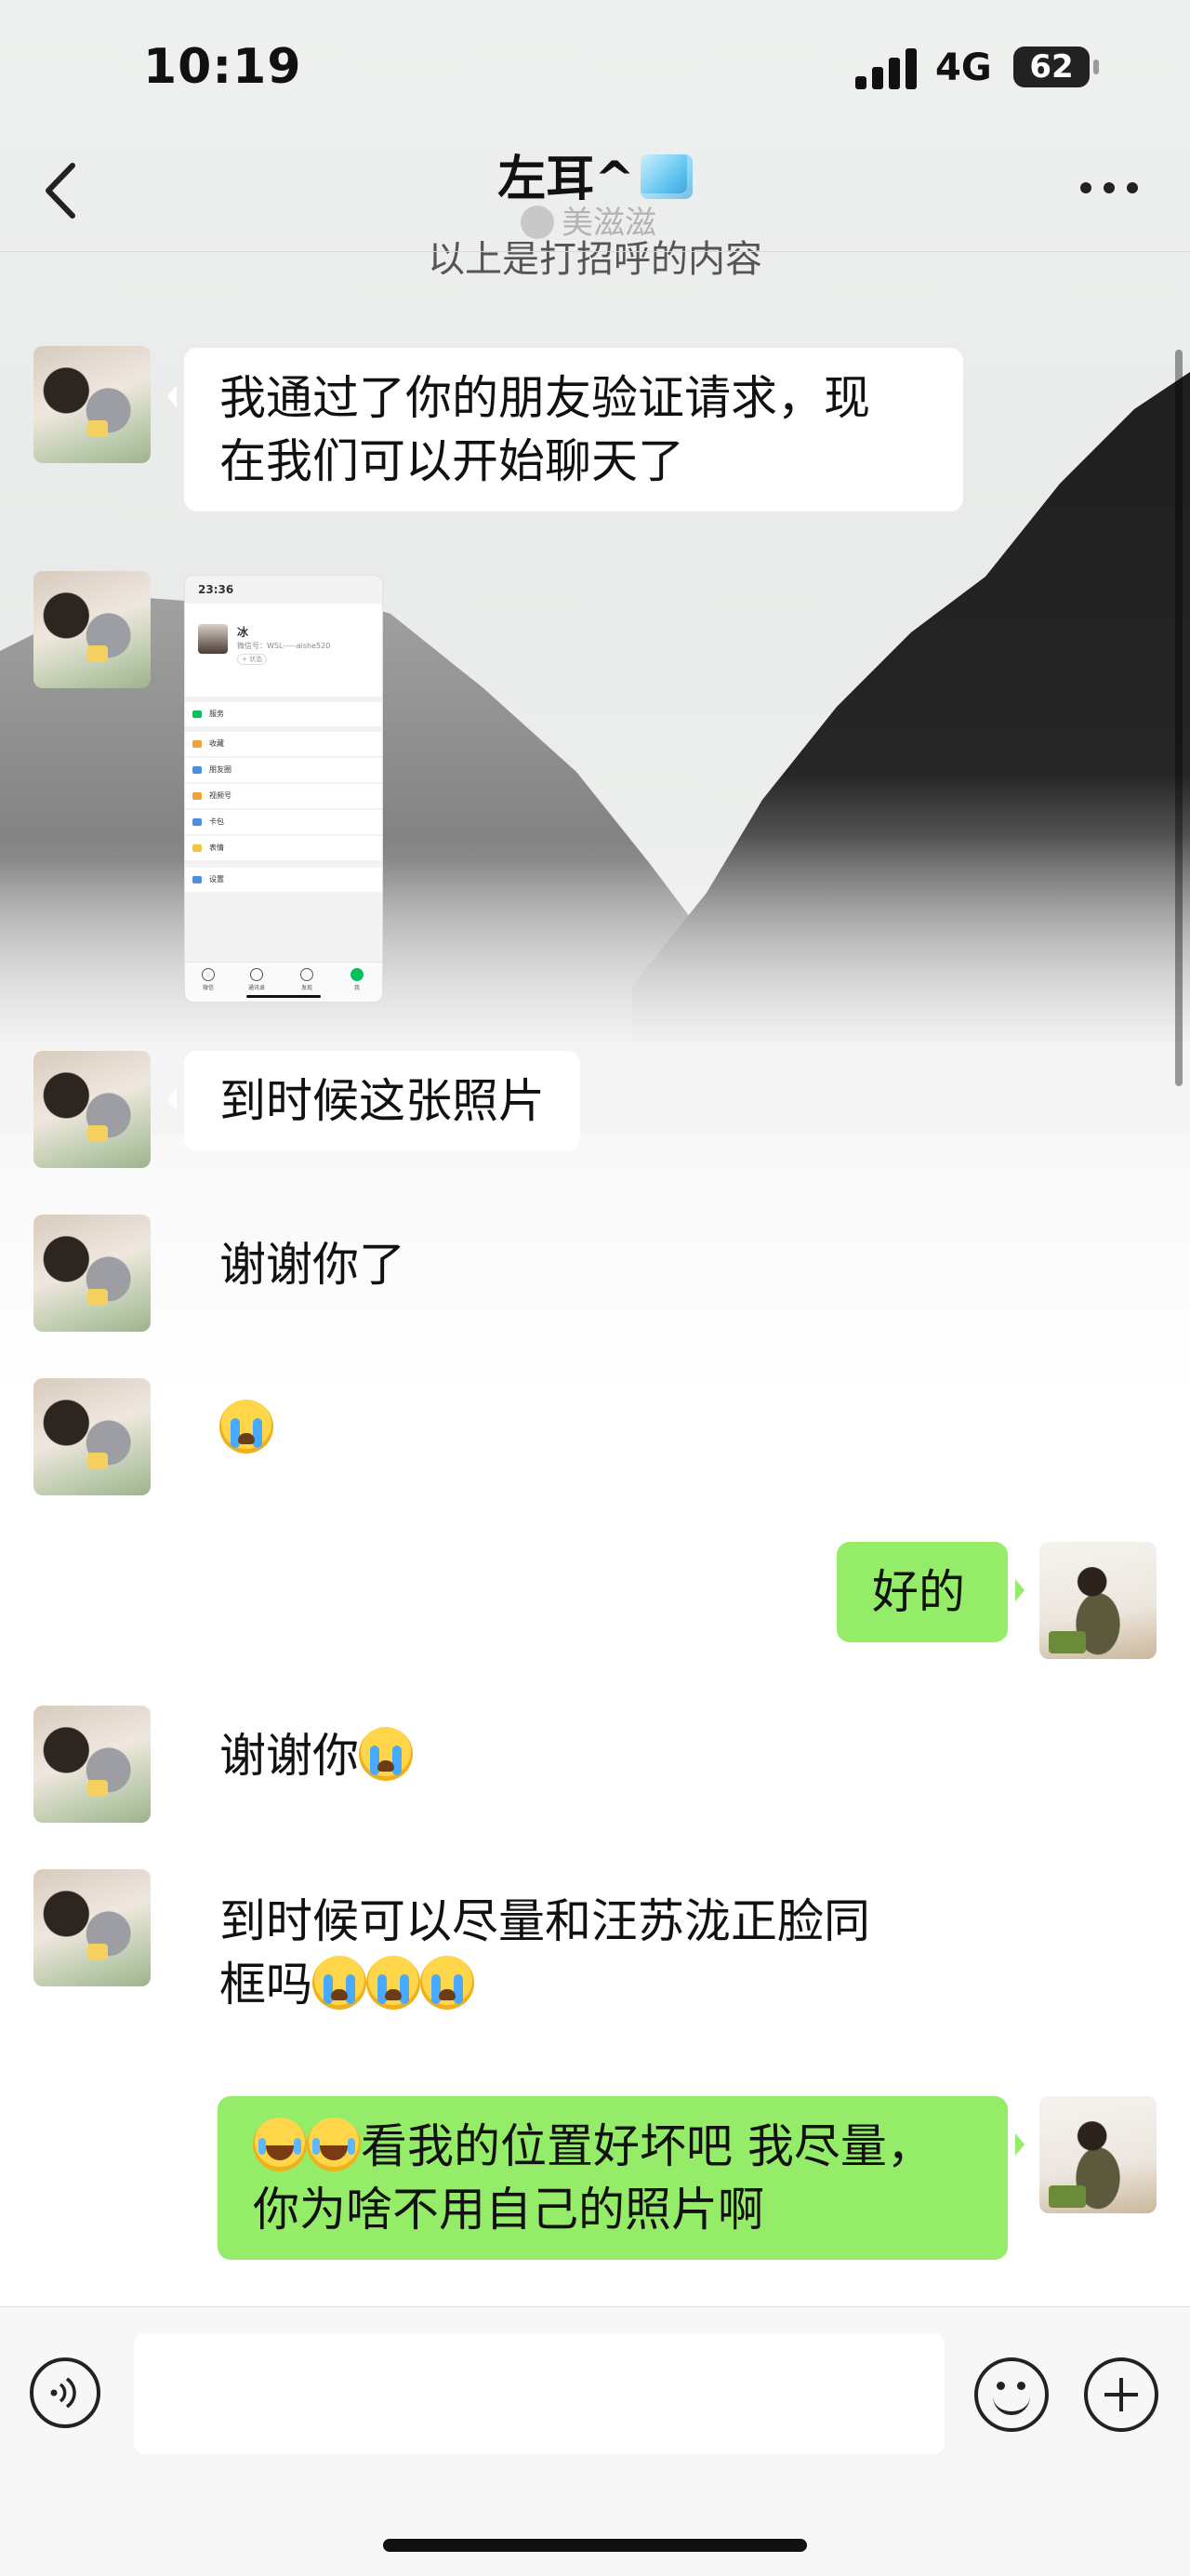 Image resolution: width=1190 pixels, height=2576 pixels. What do you see at coordinates (537, 222) in the screenshot?
I see `watermark-logo-icon` at bounding box center [537, 222].